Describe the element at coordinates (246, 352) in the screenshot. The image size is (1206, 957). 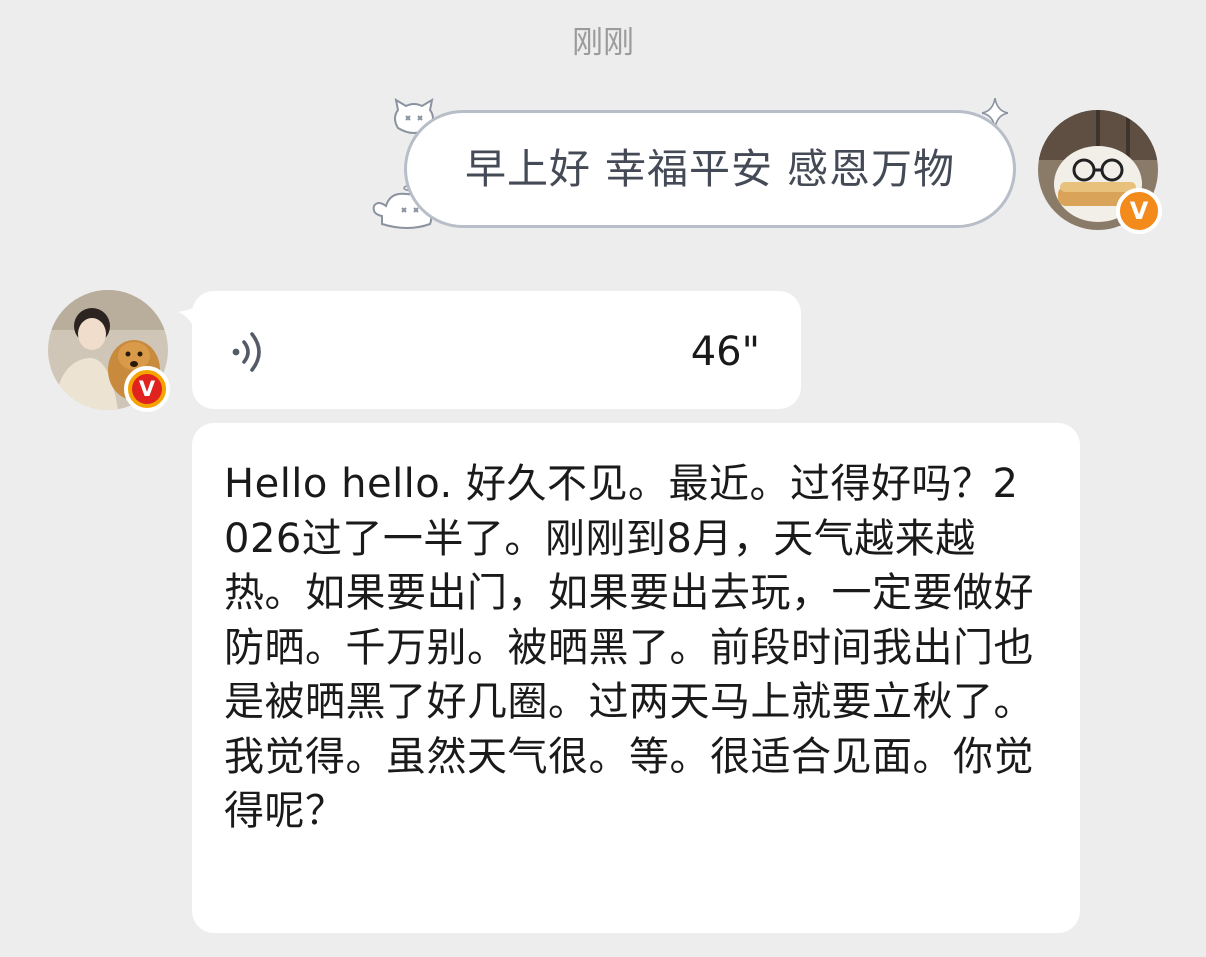
I see `voice-wave-icon` at that location.